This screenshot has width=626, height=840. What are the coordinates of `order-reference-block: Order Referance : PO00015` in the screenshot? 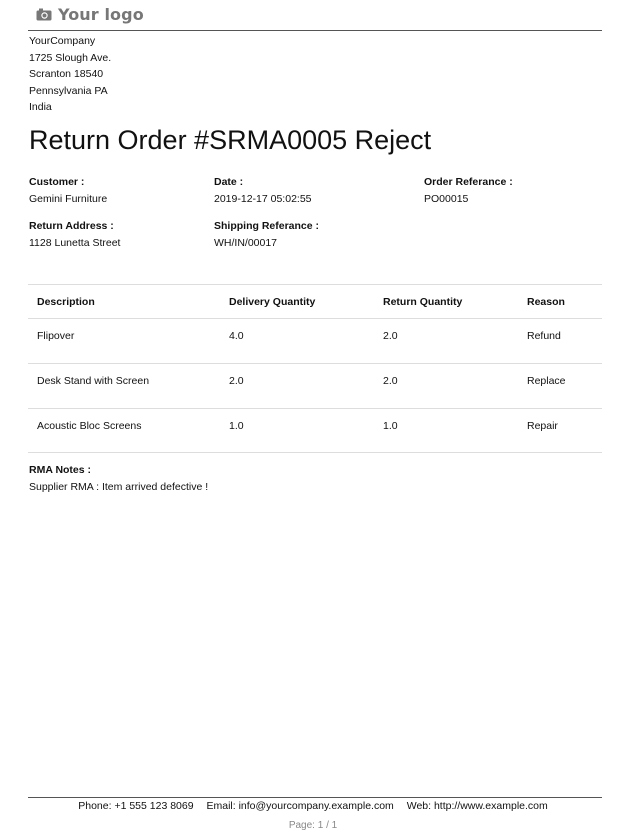 It's located at (468, 191).